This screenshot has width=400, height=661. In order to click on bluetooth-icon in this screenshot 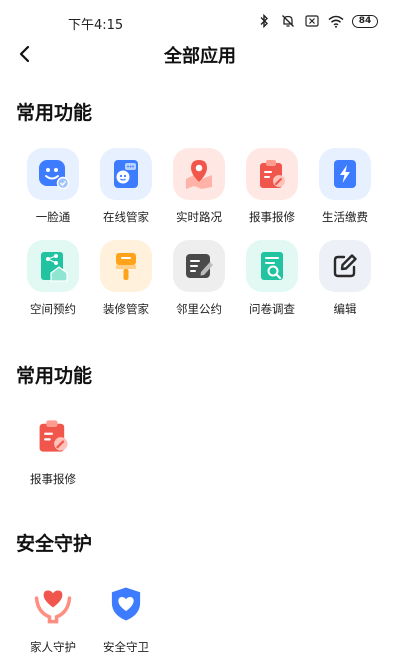, I will do `click(264, 21)`.